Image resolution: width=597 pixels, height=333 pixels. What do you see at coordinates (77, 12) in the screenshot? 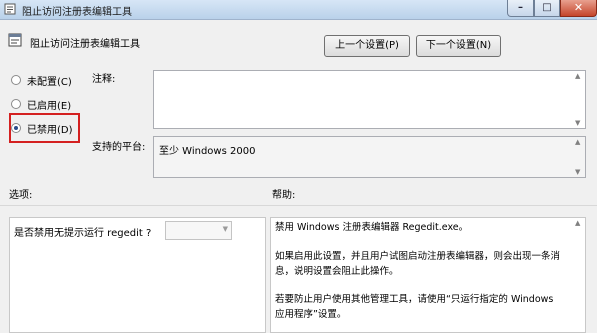
I see `window-title: 阻止访问注册表编辑工具` at bounding box center [77, 12].